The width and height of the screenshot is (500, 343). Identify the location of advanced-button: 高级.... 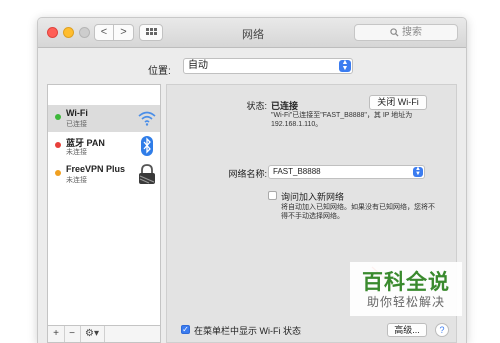
(407, 330).